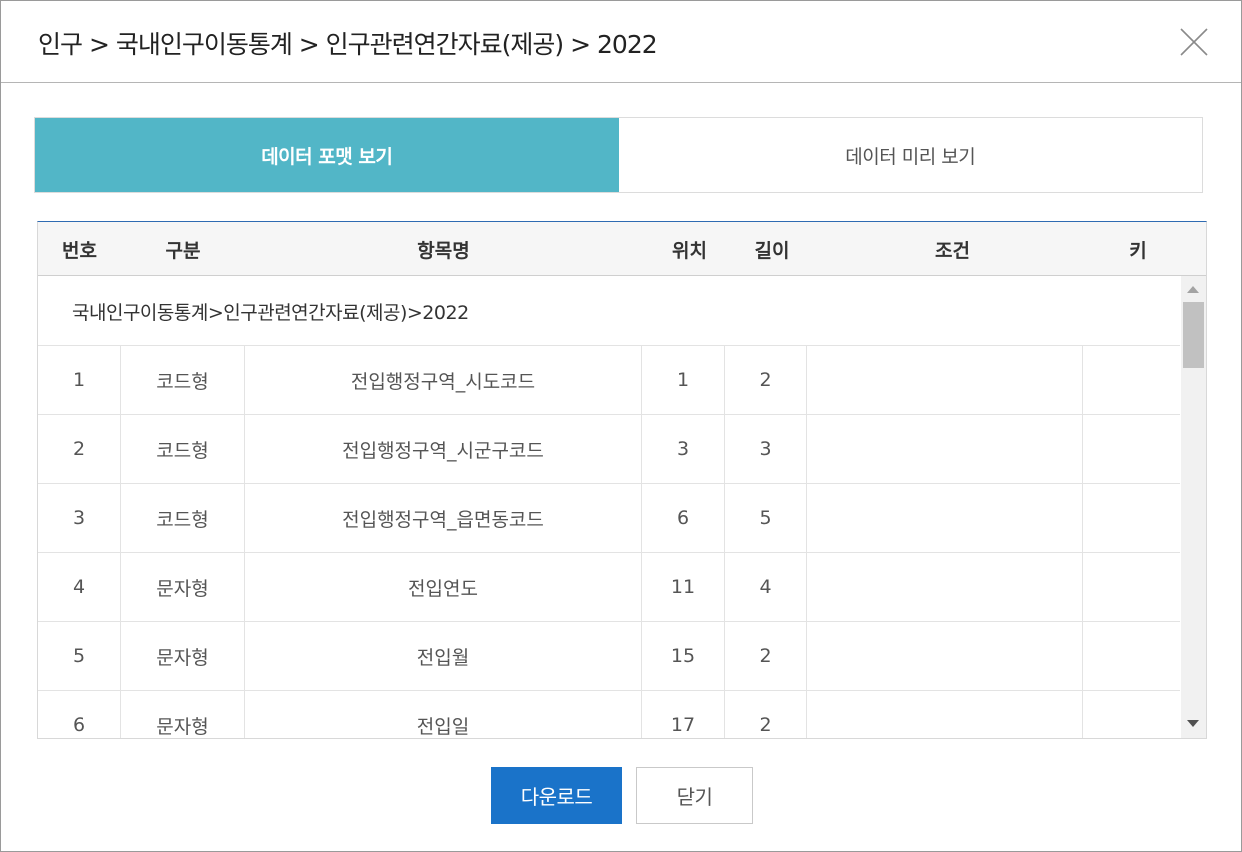 The image size is (1242, 852). Describe the element at coordinates (689, 250) in the screenshot. I see `column-header-position: 위치` at that location.